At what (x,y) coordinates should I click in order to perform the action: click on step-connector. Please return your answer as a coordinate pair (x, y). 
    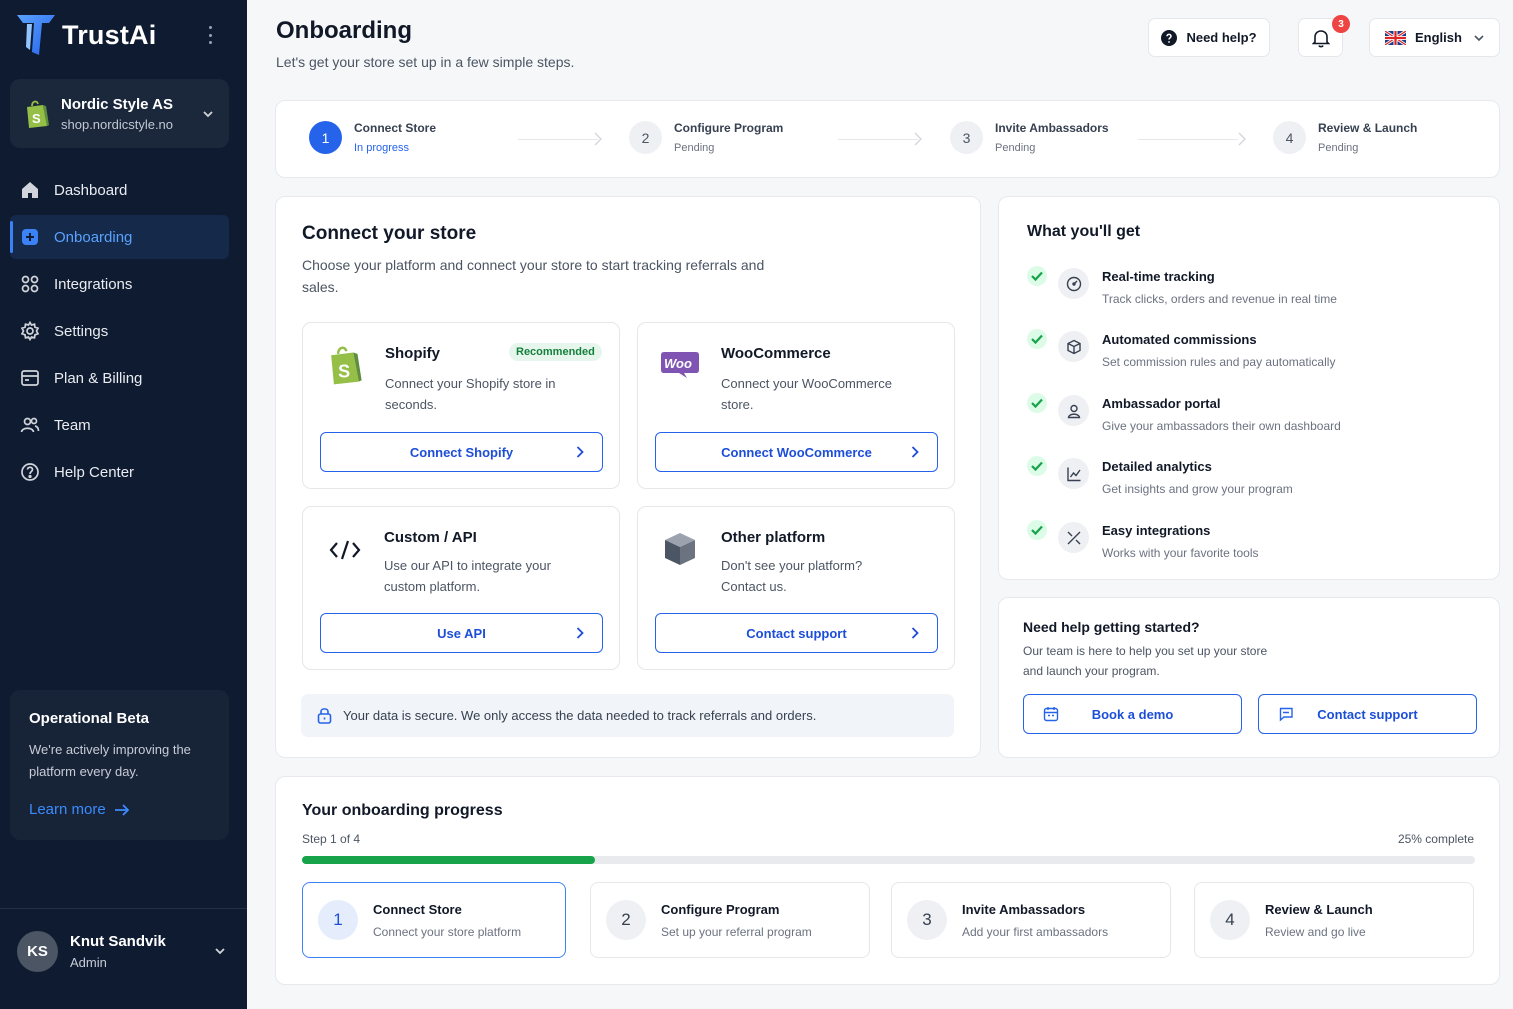
    Looking at the image, I should click on (878, 139).